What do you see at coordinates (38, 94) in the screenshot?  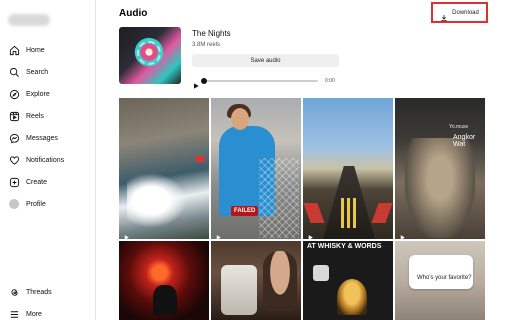 I see `sidebar-item-label: Explore` at bounding box center [38, 94].